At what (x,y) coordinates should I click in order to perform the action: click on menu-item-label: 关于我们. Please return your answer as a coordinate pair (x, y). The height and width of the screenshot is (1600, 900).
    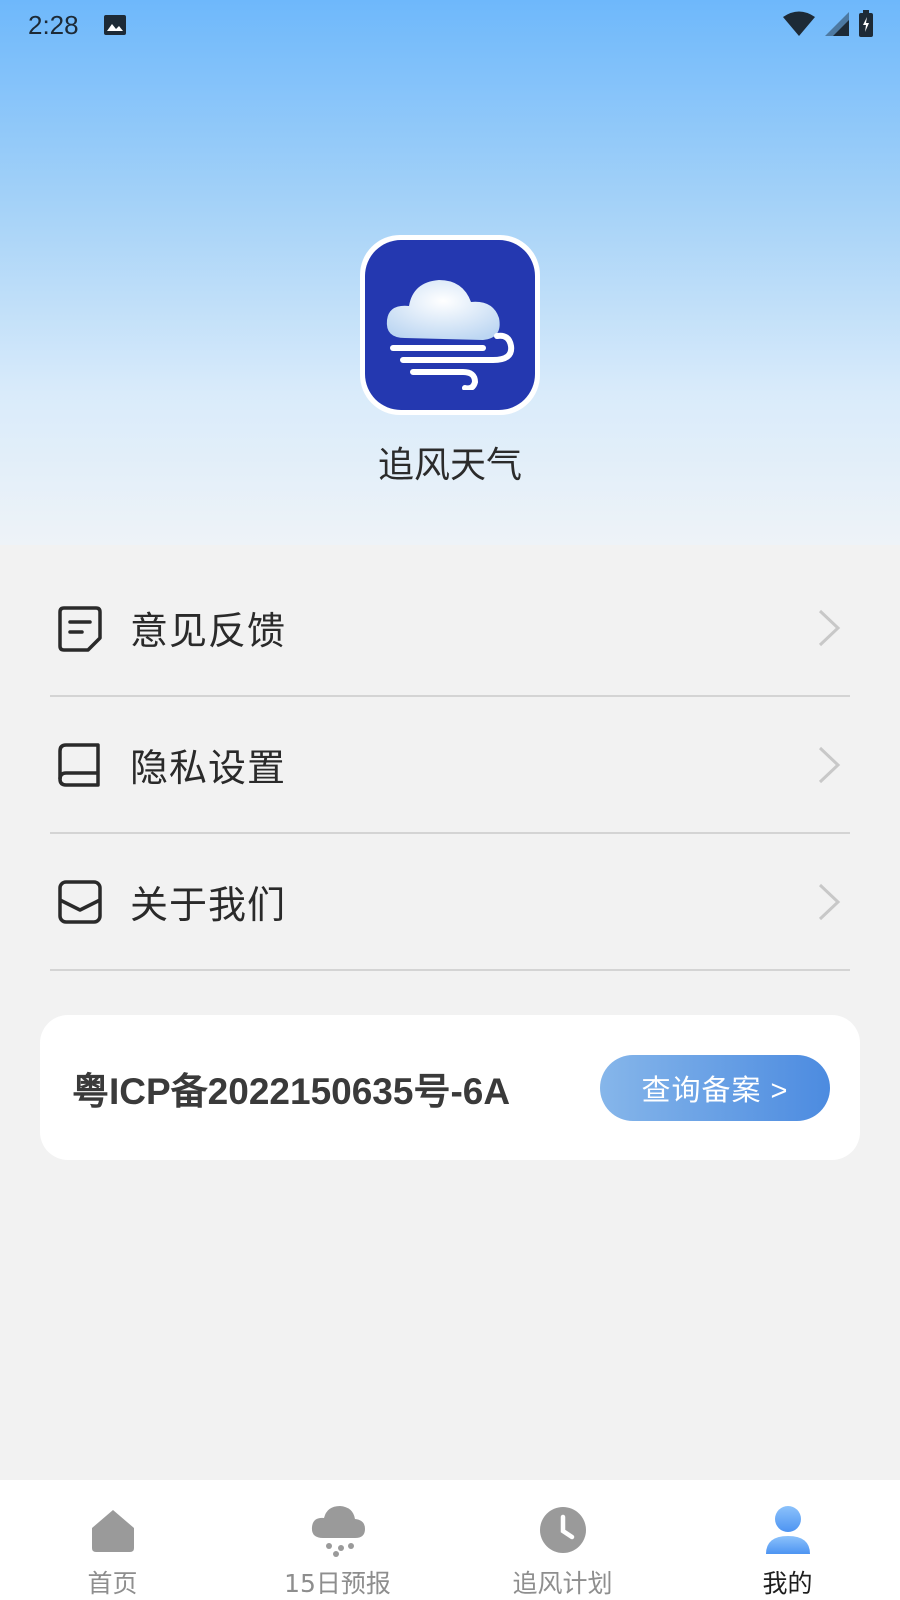
    Looking at the image, I should click on (208, 905).